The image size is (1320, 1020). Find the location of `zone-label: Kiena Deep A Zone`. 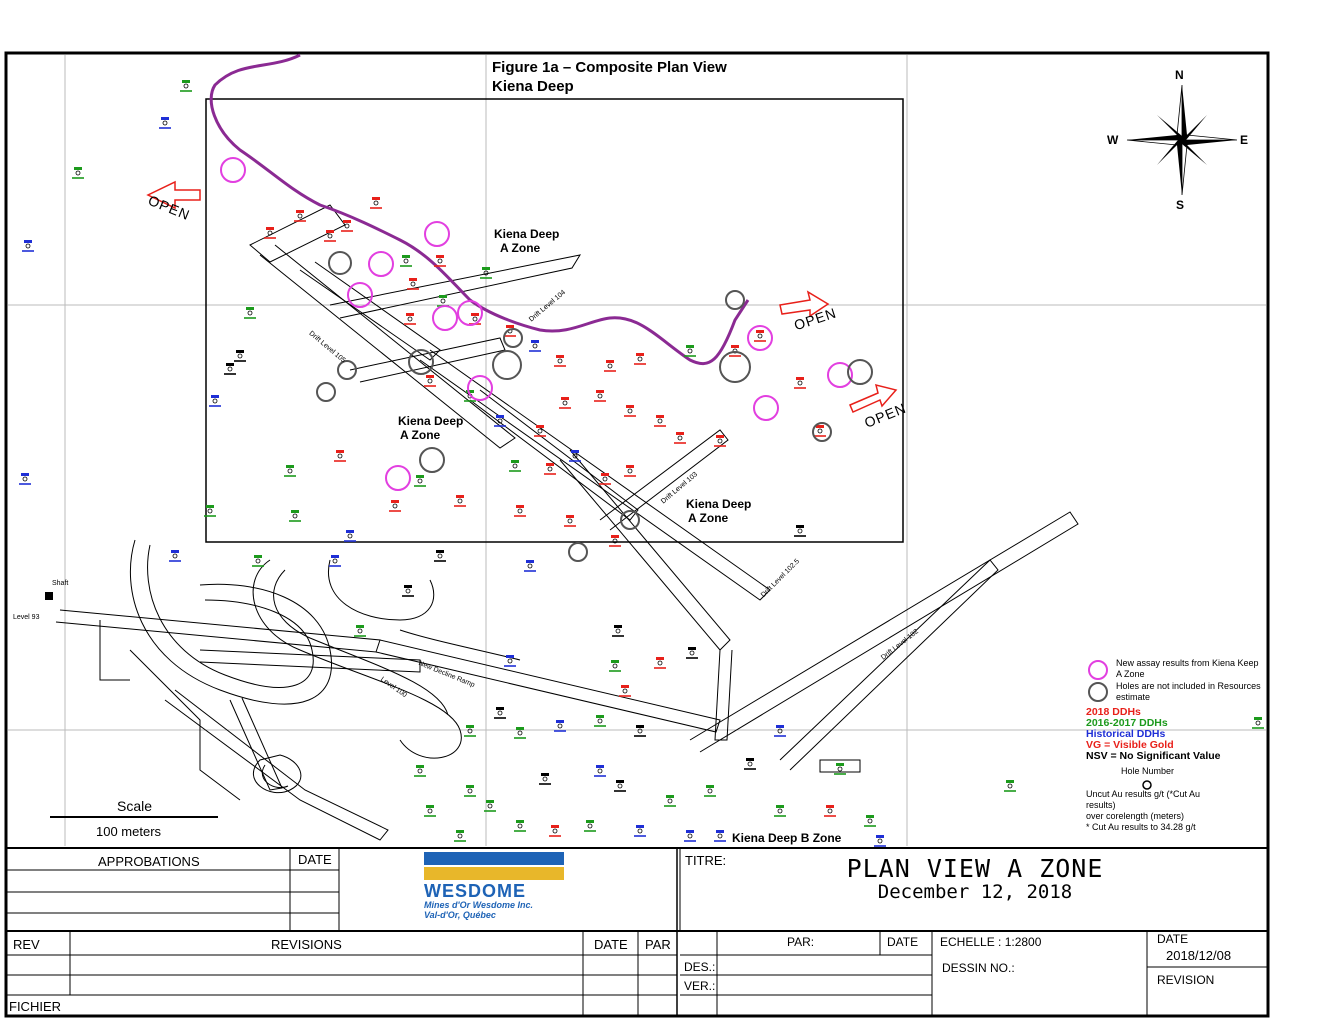

zone-label: Kiena Deep A Zone is located at coordinates (527, 241).